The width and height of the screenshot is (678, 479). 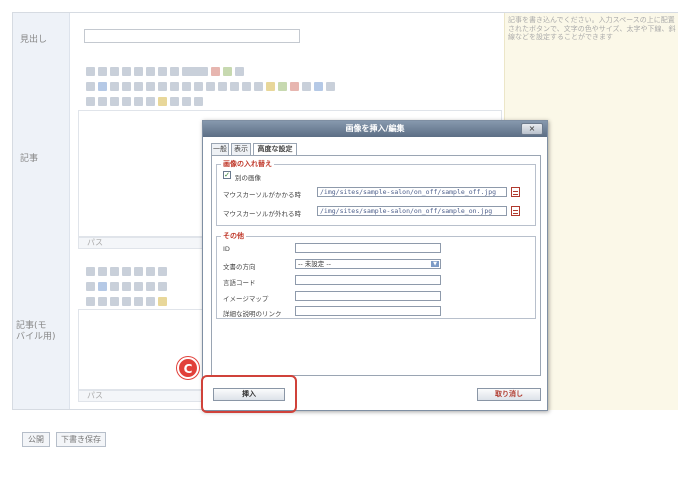 What do you see at coordinates (34, 40) in the screenshot?
I see `heading-label: 見出し` at bounding box center [34, 40].